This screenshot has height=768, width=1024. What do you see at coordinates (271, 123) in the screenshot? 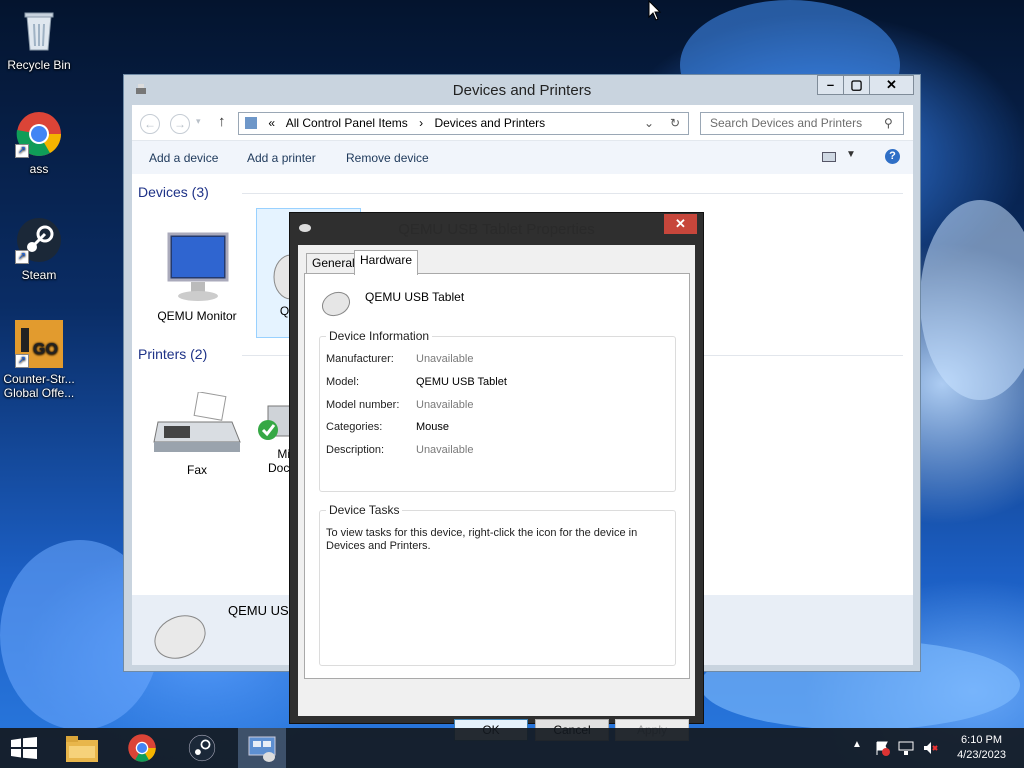
I see `breadcrumb-overflow: «` at bounding box center [271, 123].